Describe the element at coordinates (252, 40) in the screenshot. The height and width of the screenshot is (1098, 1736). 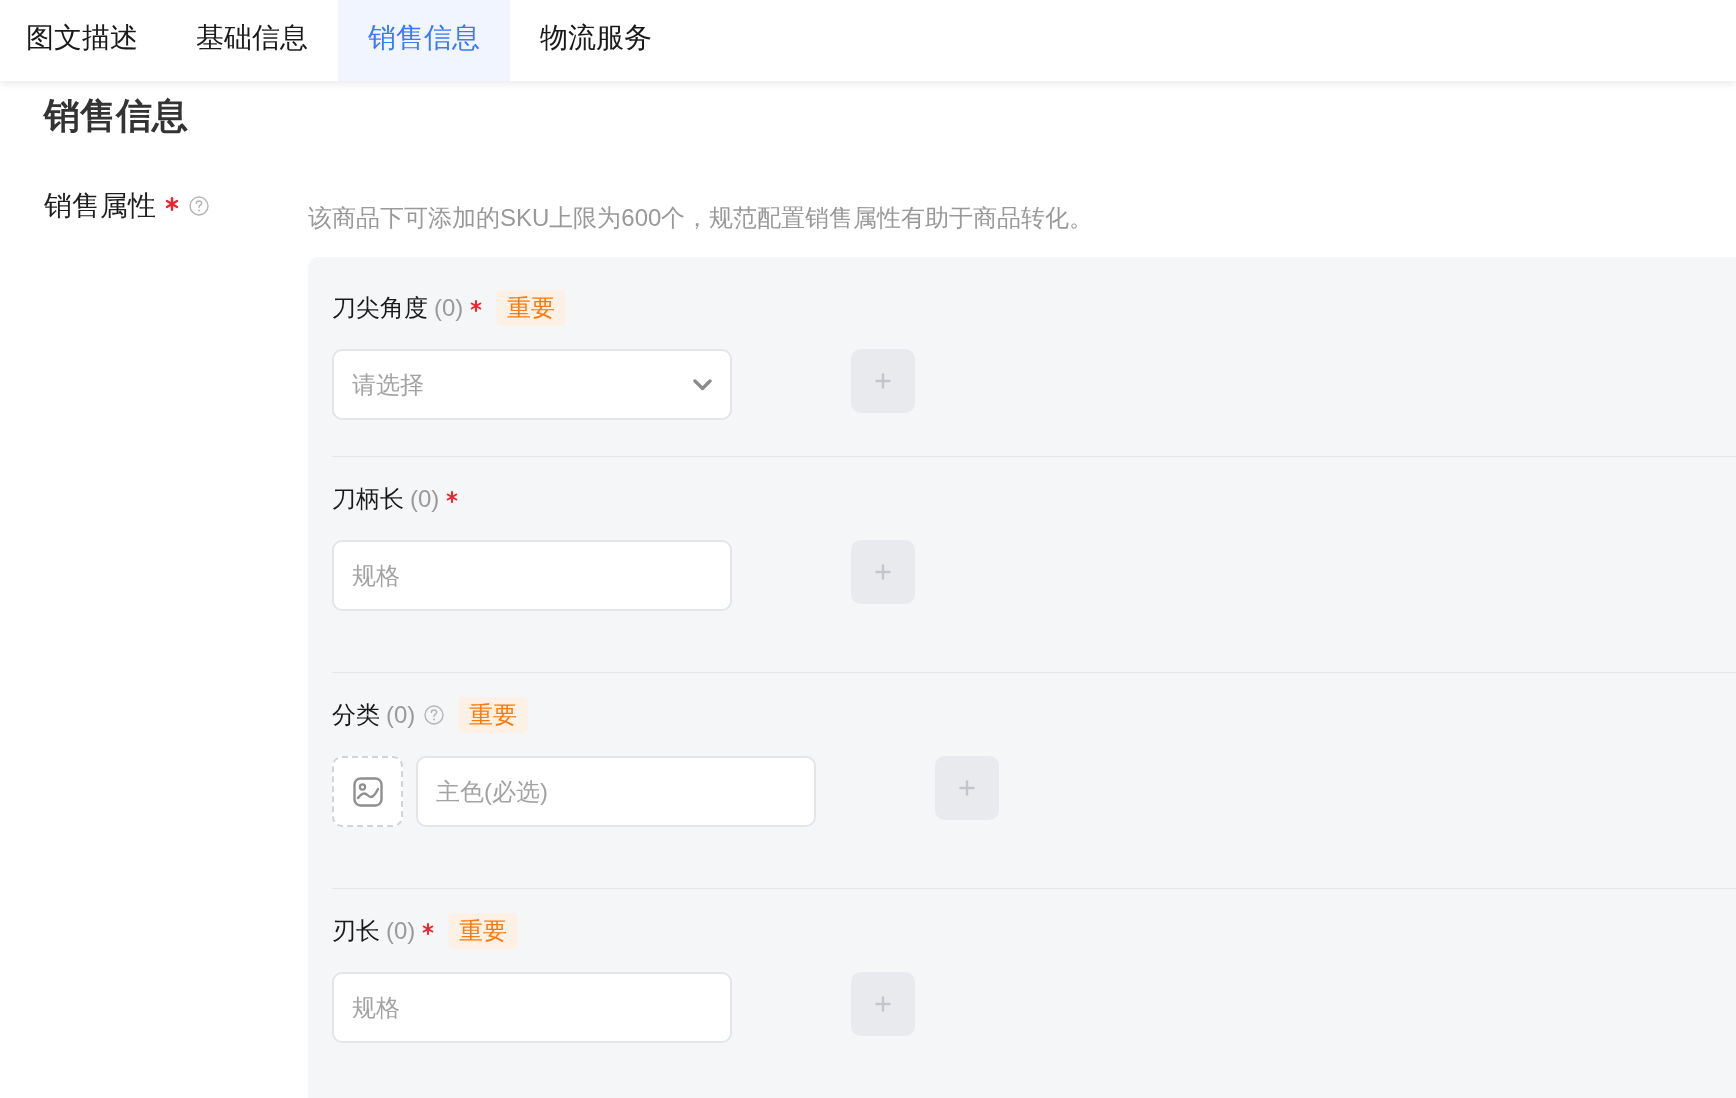
I see `tab: 基础信息` at that location.